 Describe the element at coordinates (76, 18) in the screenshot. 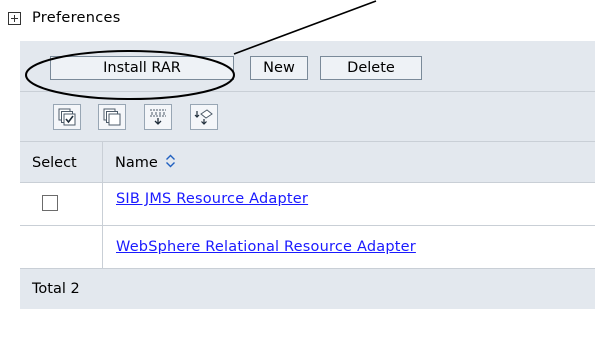

I see `preferences-label: Preferences` at that location.